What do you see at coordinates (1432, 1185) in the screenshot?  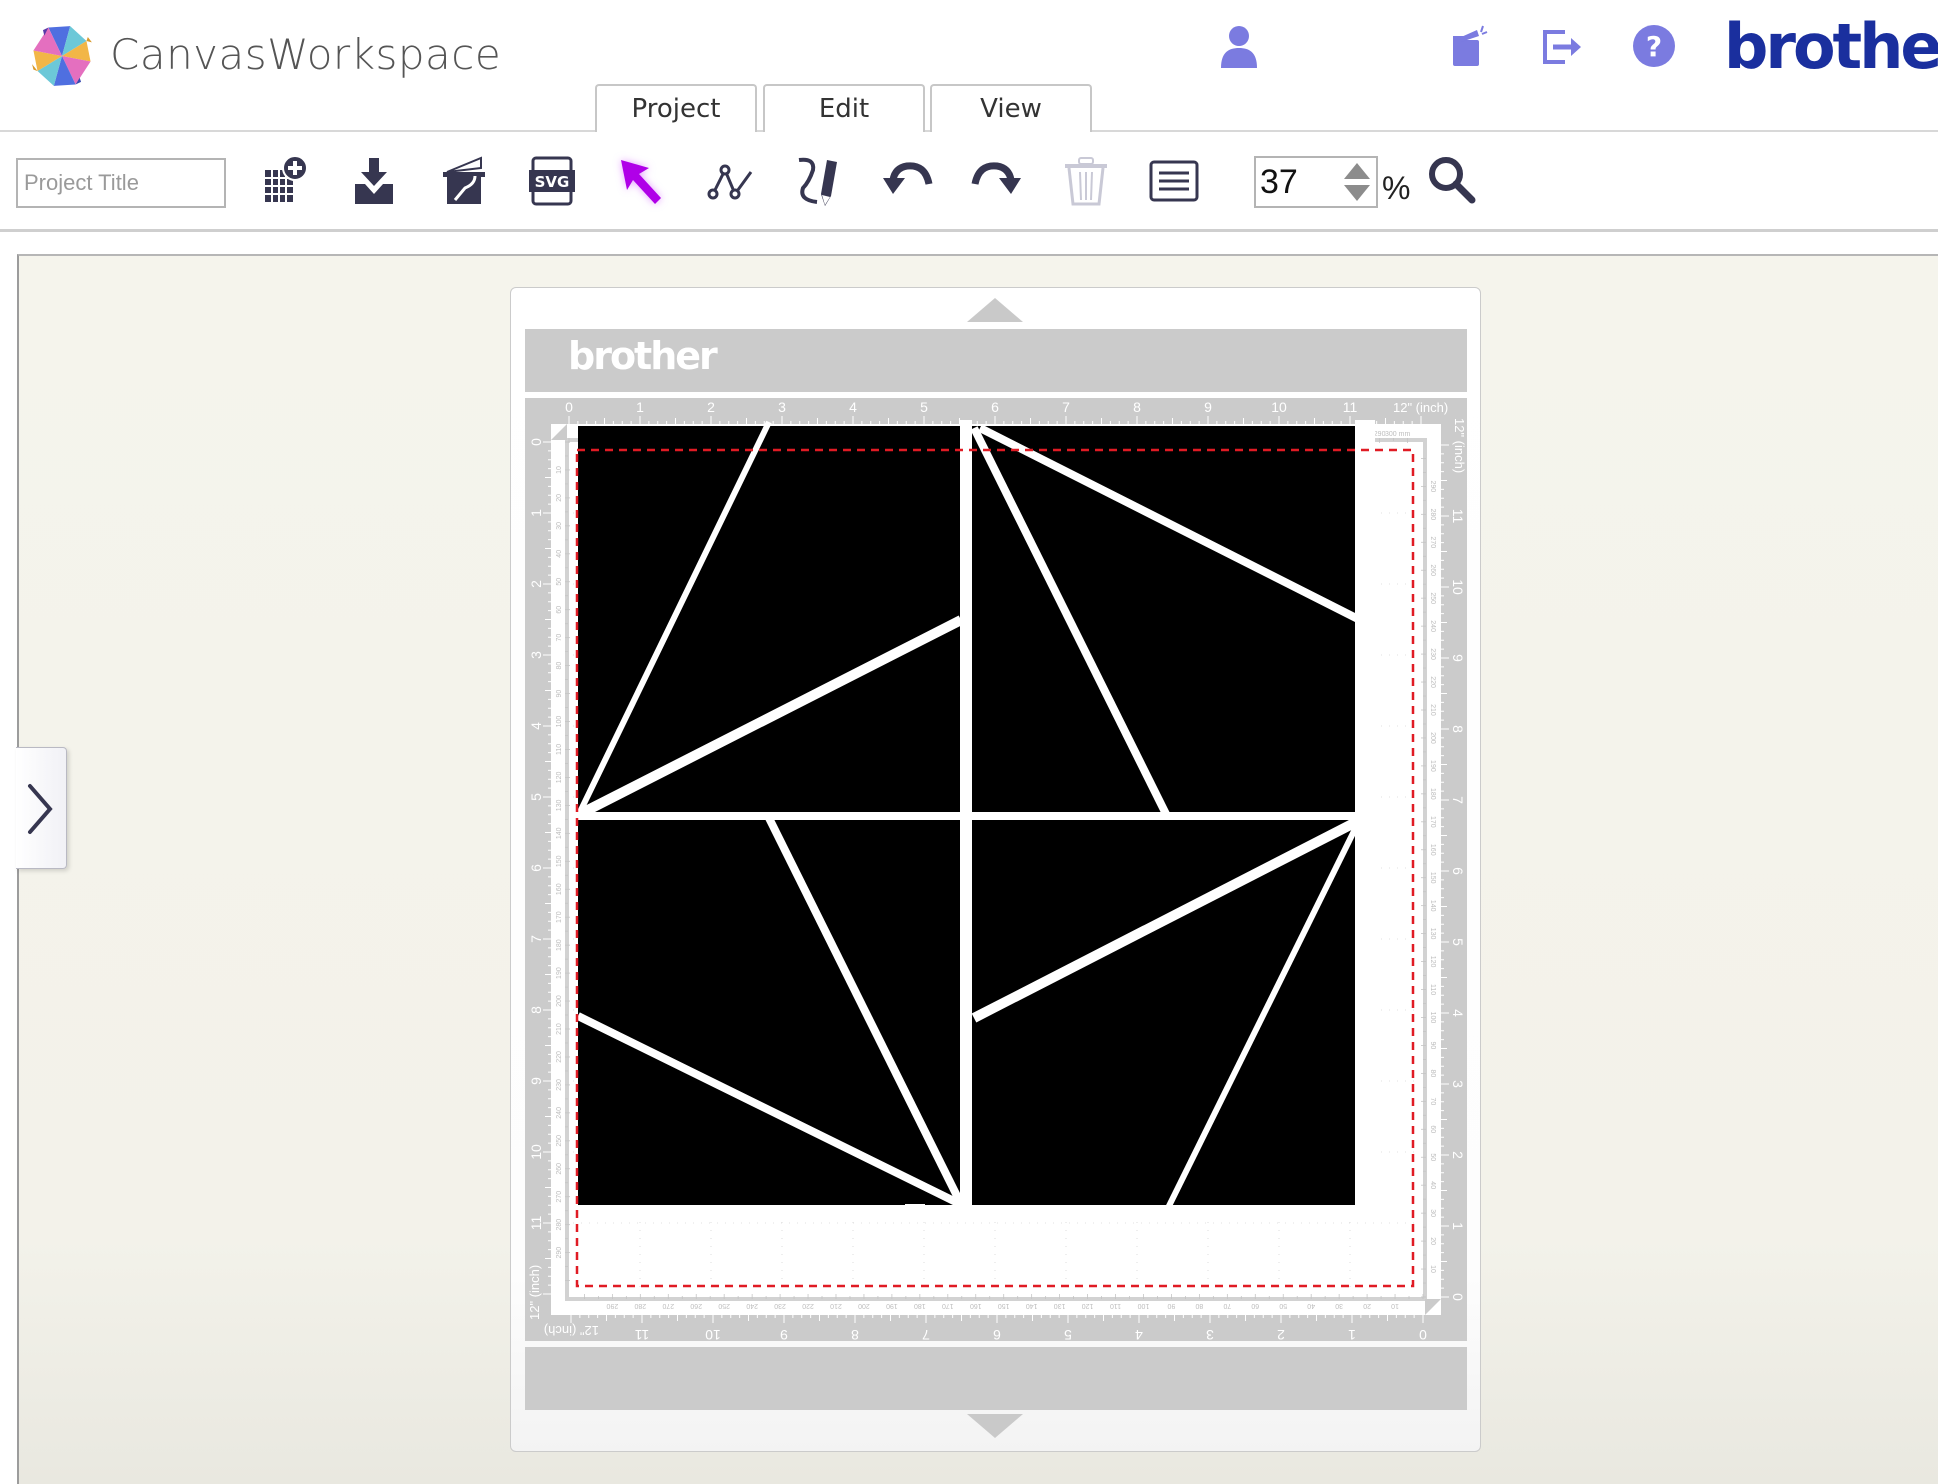 I see `ruler-right-mm-label: 40` at bounding box center [1432, 1185].